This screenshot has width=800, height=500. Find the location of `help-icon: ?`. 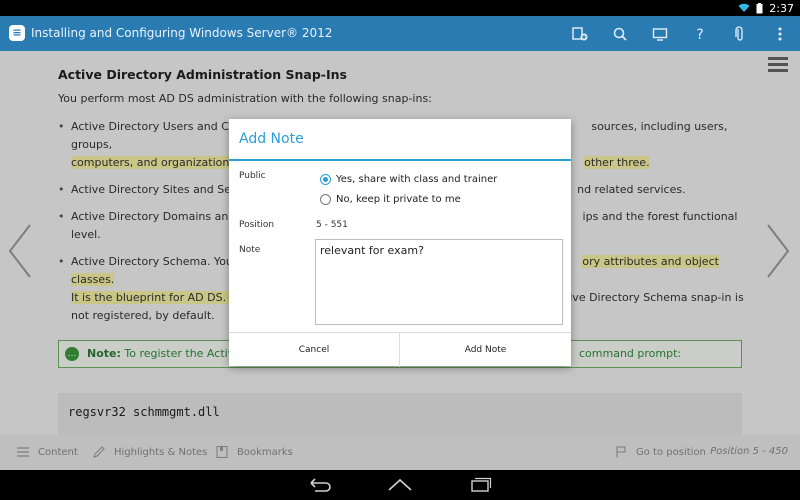

help-icon: ? is located at coordinates (700, 34).